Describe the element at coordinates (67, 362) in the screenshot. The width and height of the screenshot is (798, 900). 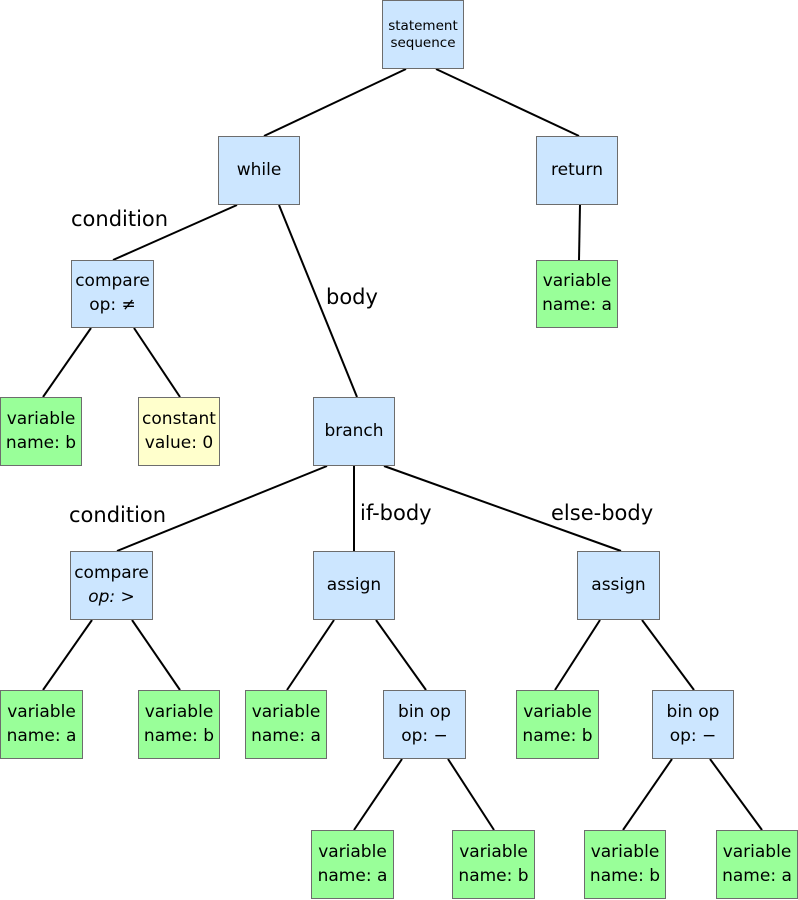
I see `edge-compare-variable` at that location.